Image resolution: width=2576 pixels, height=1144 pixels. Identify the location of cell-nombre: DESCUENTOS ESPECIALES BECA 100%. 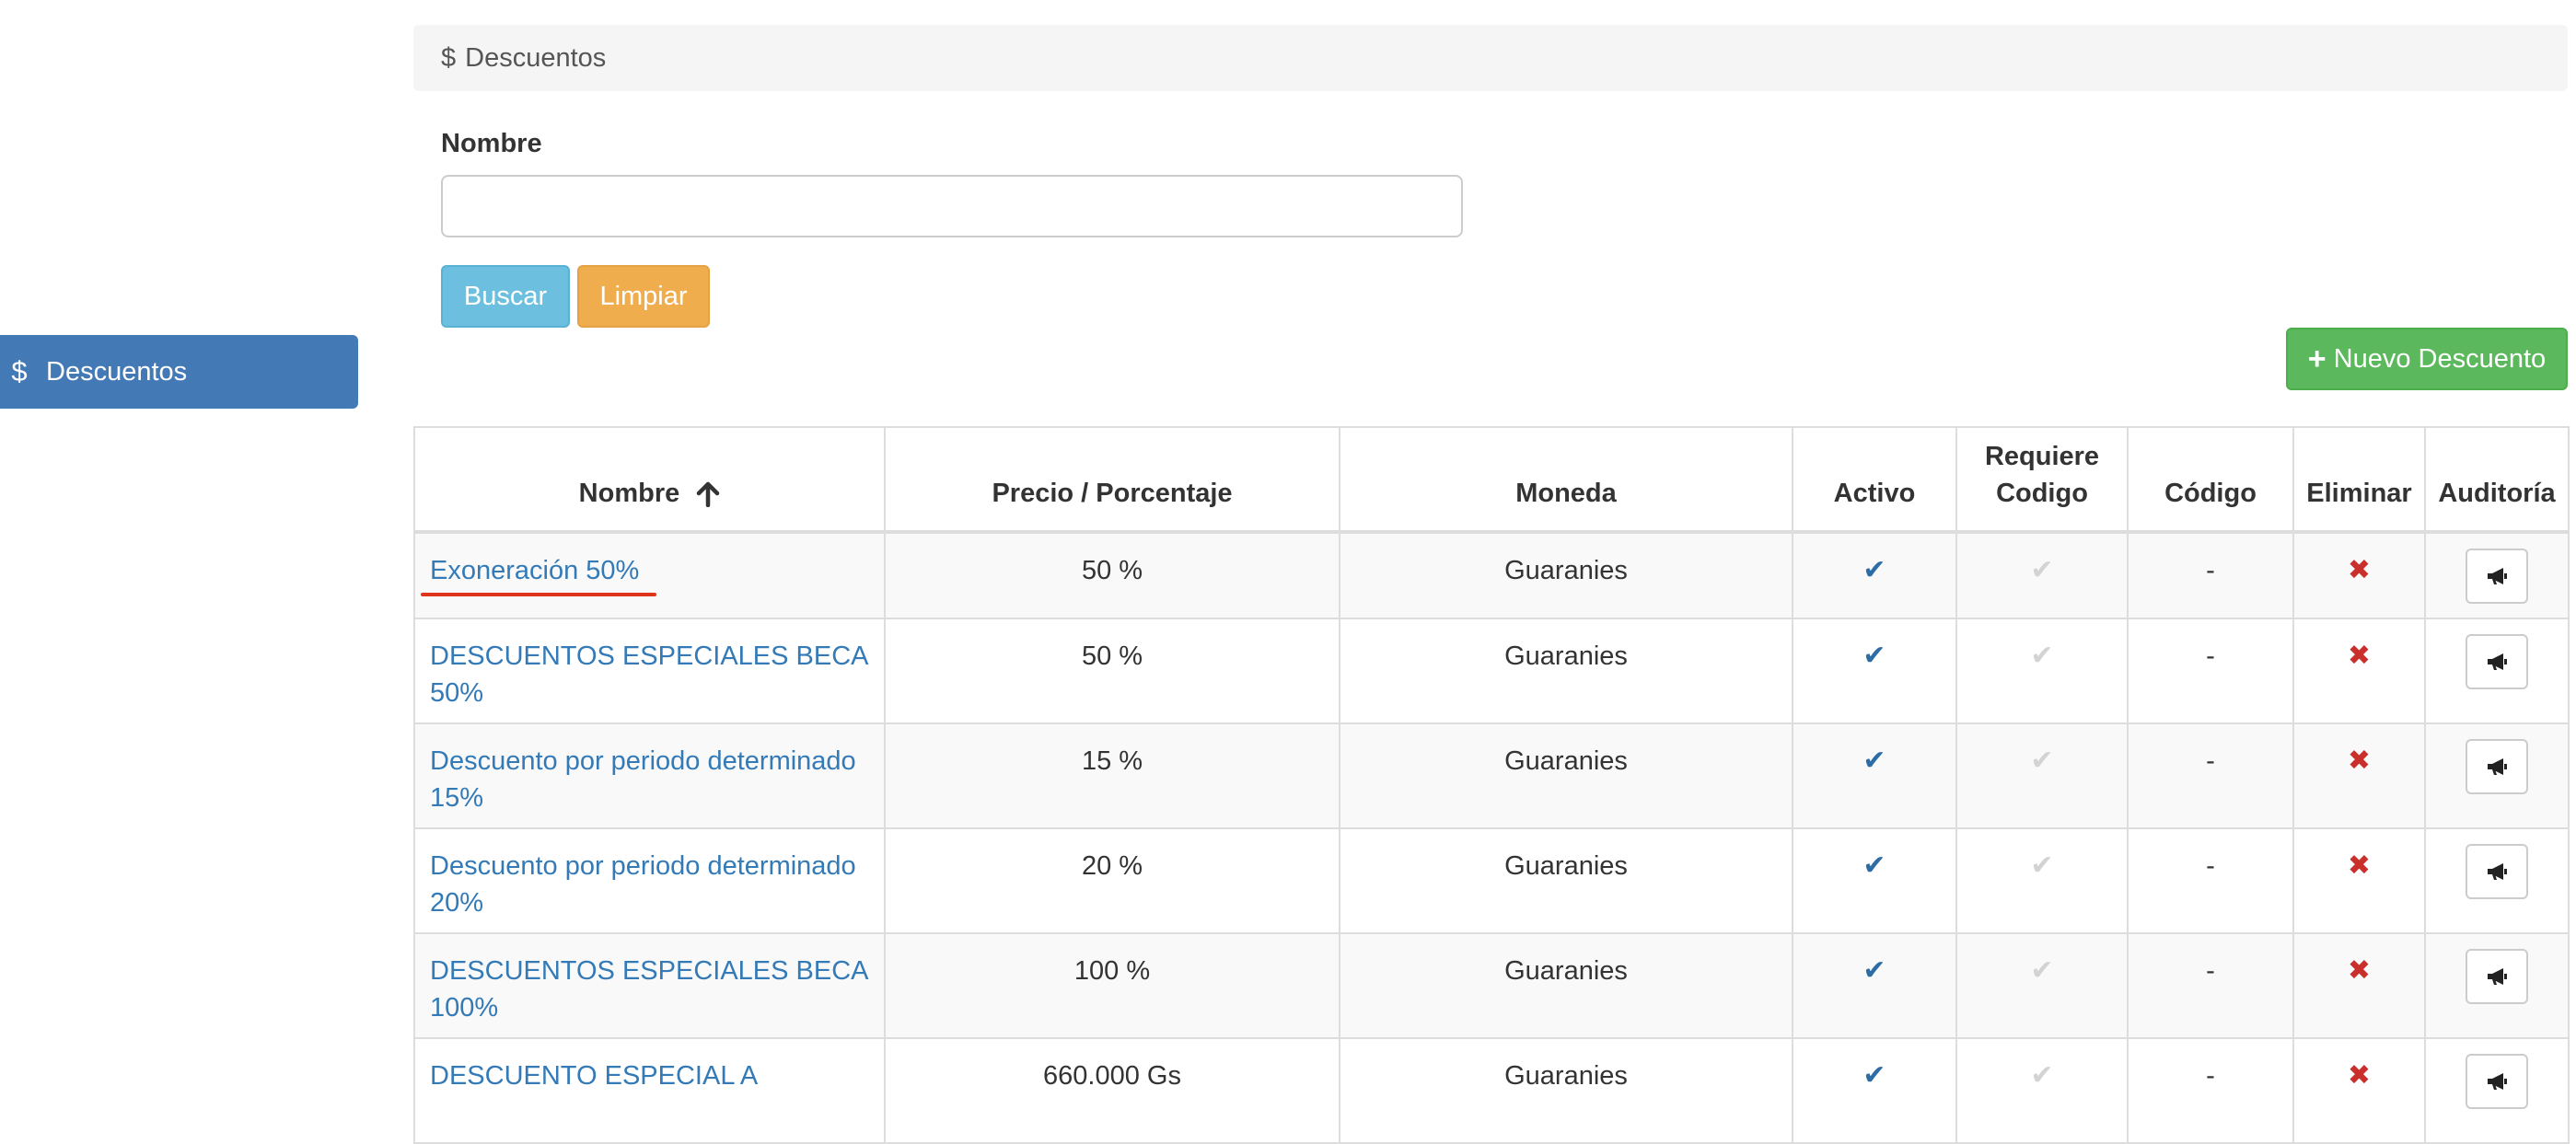
(649, 985).